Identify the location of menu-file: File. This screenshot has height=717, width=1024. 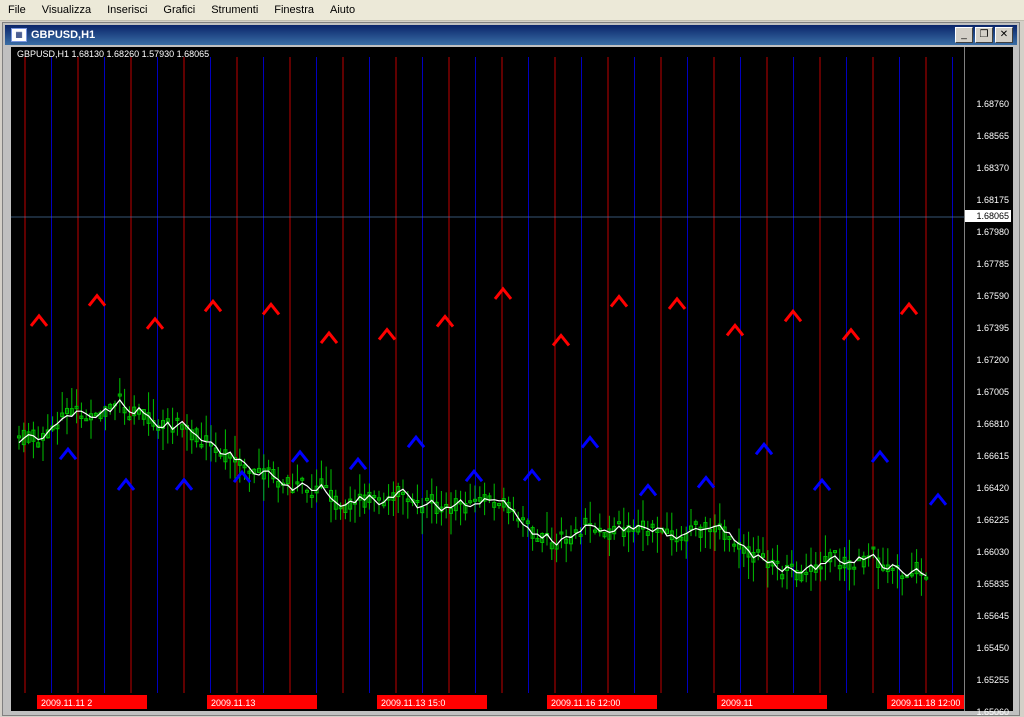
(17, 10).